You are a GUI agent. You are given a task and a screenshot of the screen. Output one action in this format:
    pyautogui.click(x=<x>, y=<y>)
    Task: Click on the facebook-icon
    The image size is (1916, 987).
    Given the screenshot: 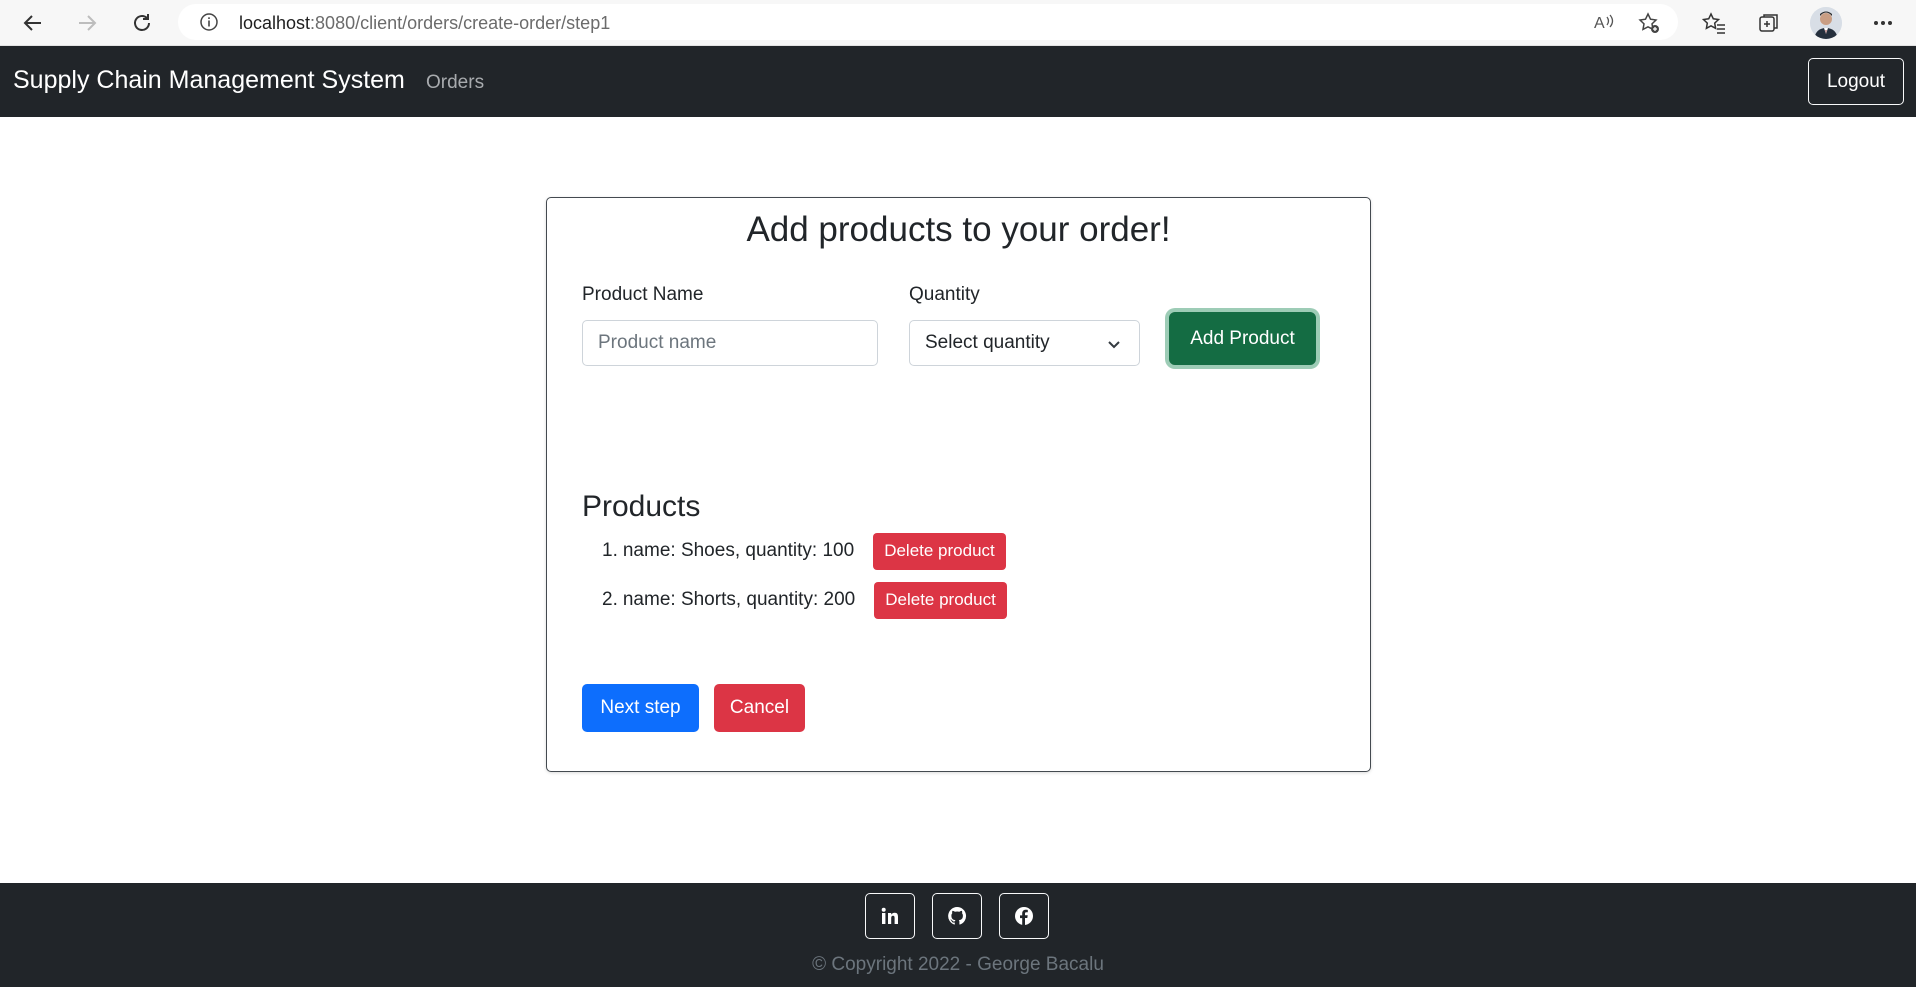 What is the action you would take?
    pyautogui.click(x=1024, y=916)
    